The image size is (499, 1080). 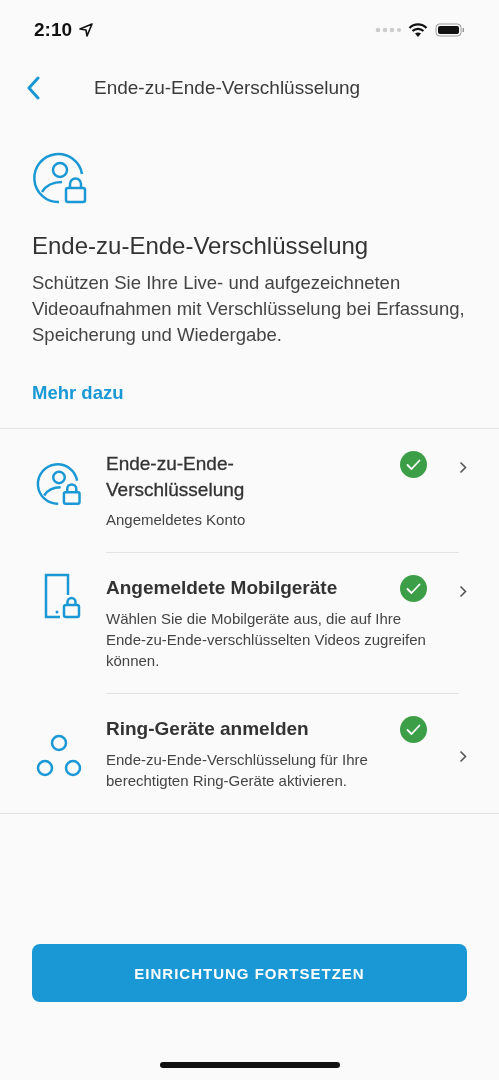 I want to click on step-description: Wählen Sie die Mobilgeräte aus, die auf Ihre Ende-zu-Ende-verschlüsselten Videos zugreifen können., so click(x=266, y=640).